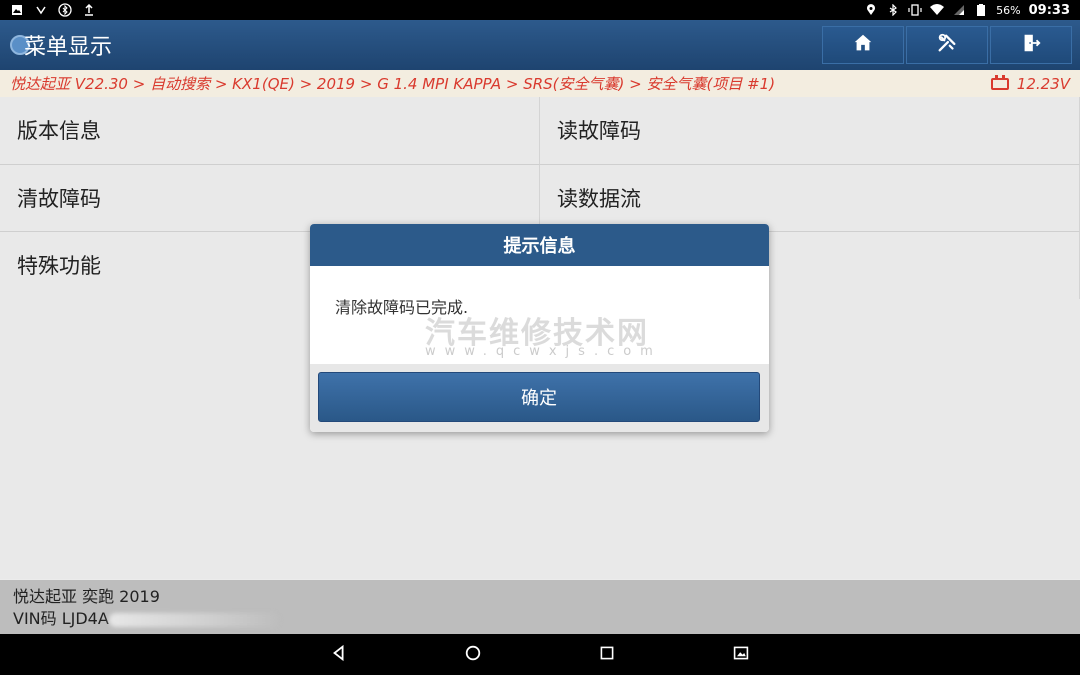  I want to click on dialog-body: 清除故障码已完成. 汽车维修技术网 www.qcwxjs.com, so click(539, 315).